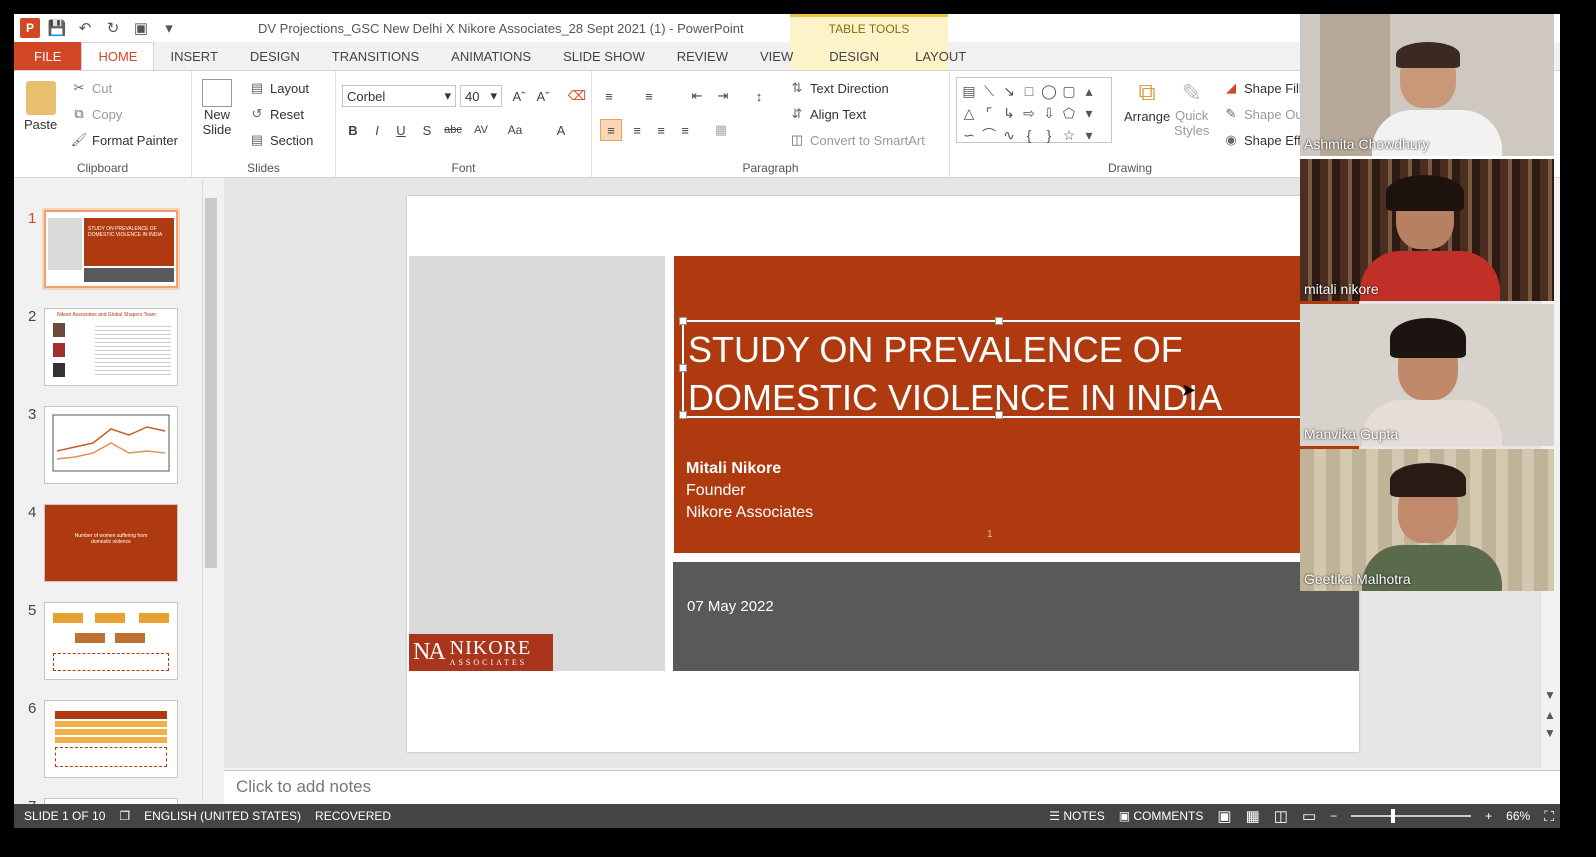  I want to click on zoom-slider-thumb, so click(1393, 816).